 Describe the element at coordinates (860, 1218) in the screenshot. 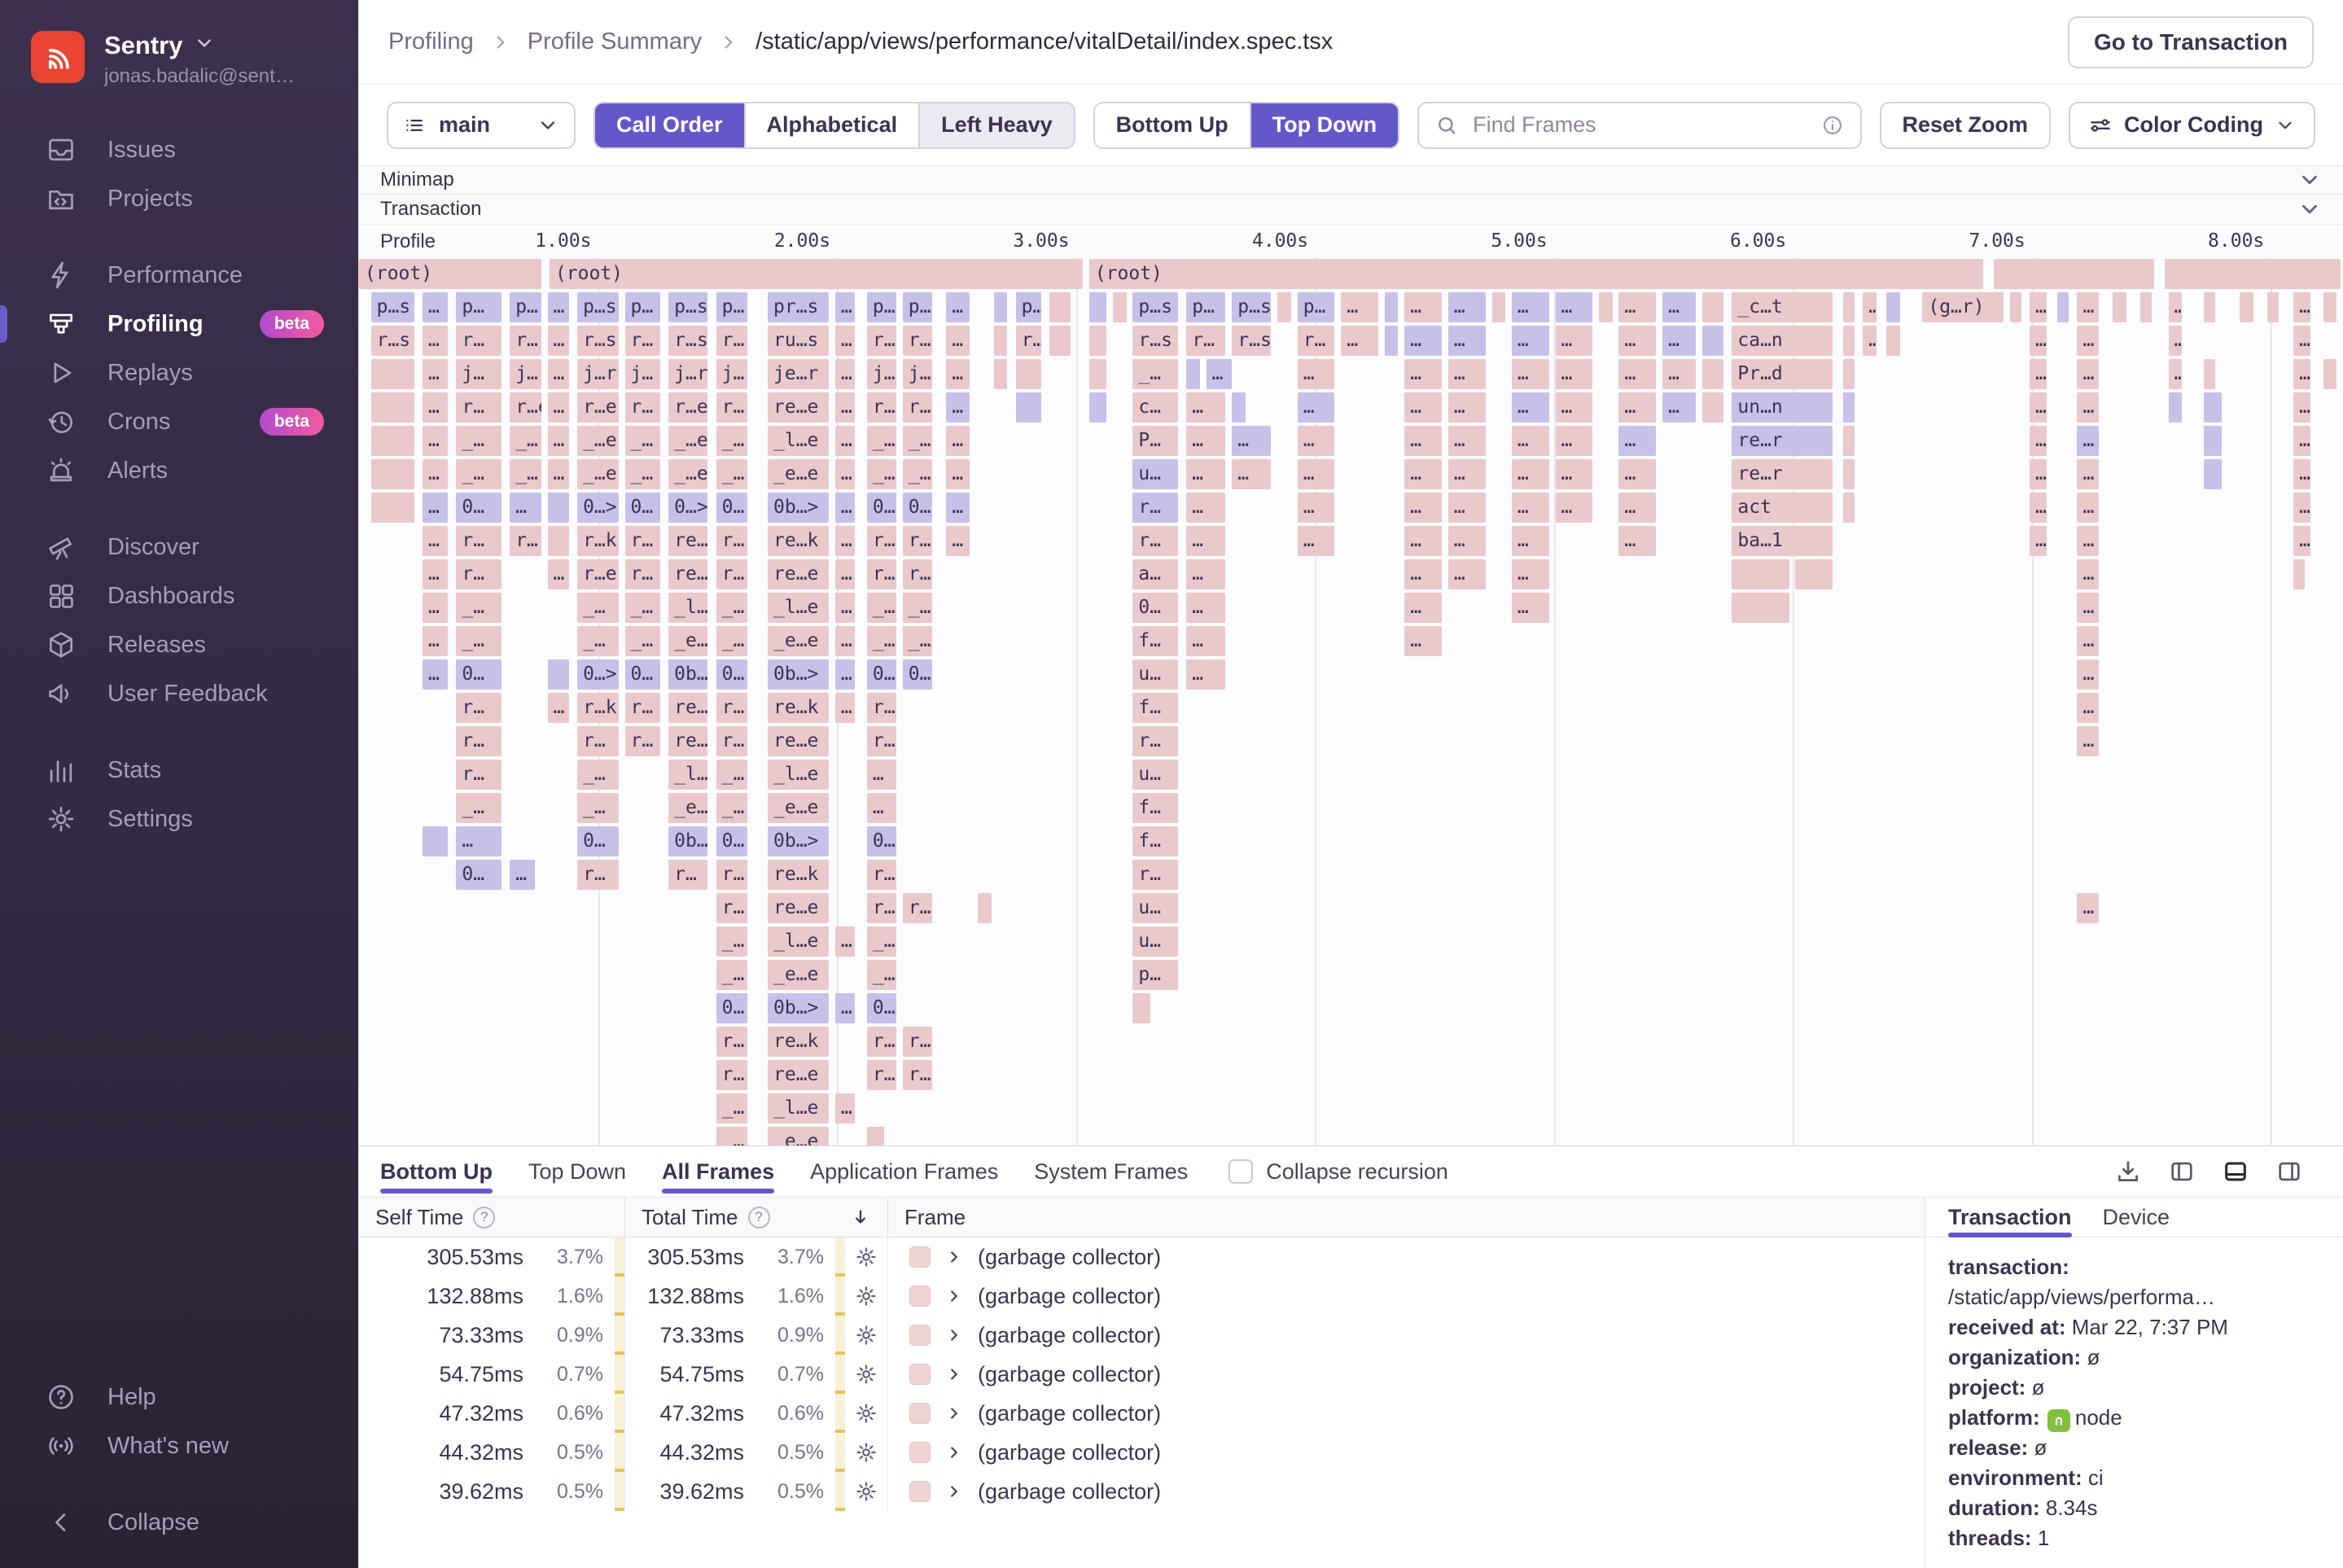

I see `sort-descending-icon` at that location.